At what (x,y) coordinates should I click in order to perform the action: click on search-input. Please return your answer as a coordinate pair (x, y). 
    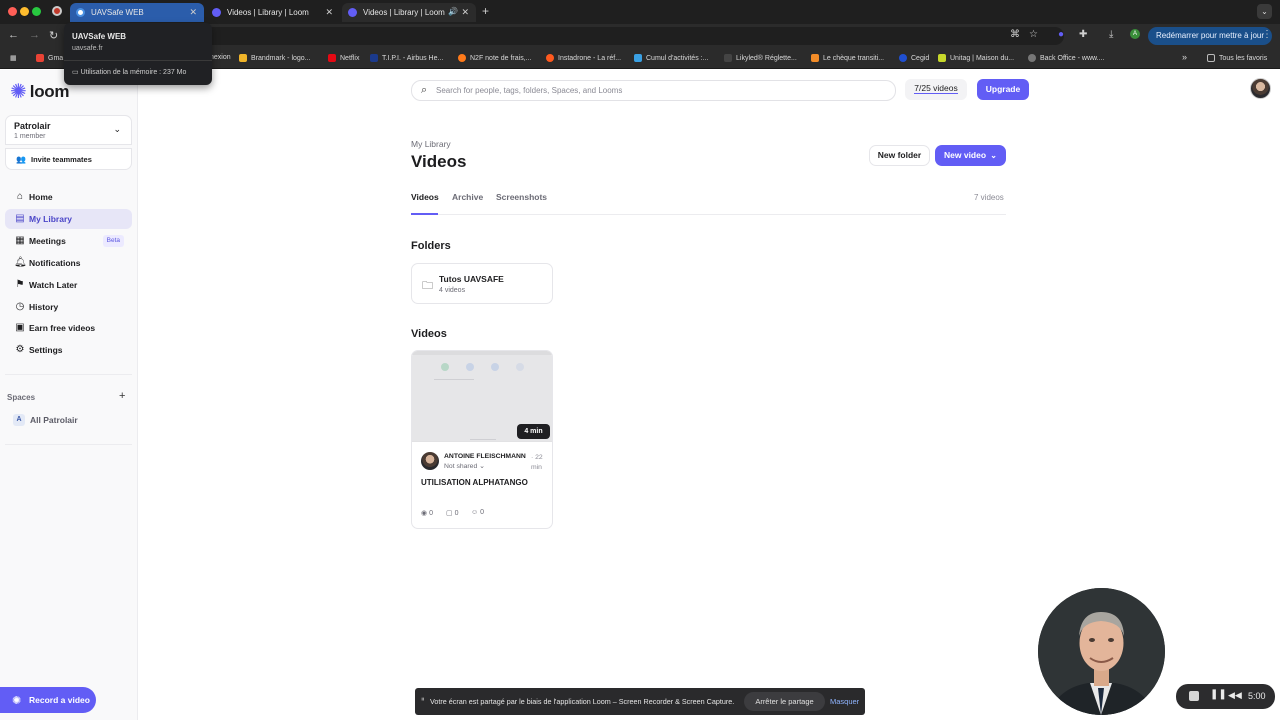
    Looking at the image, I should click on (656, 90).